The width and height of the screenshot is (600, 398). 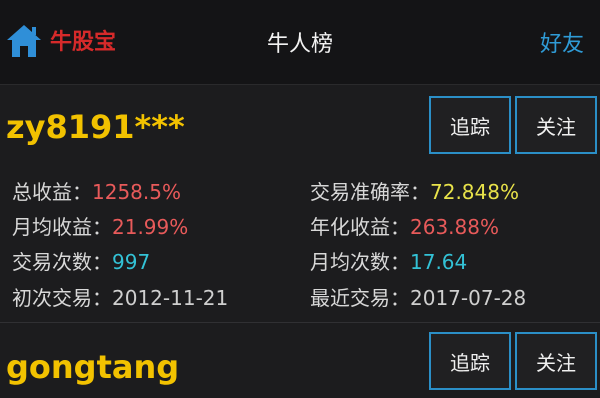 I want to click on stat-monthly-trades: 月均次数：17.64, so click(x=388, y=260).